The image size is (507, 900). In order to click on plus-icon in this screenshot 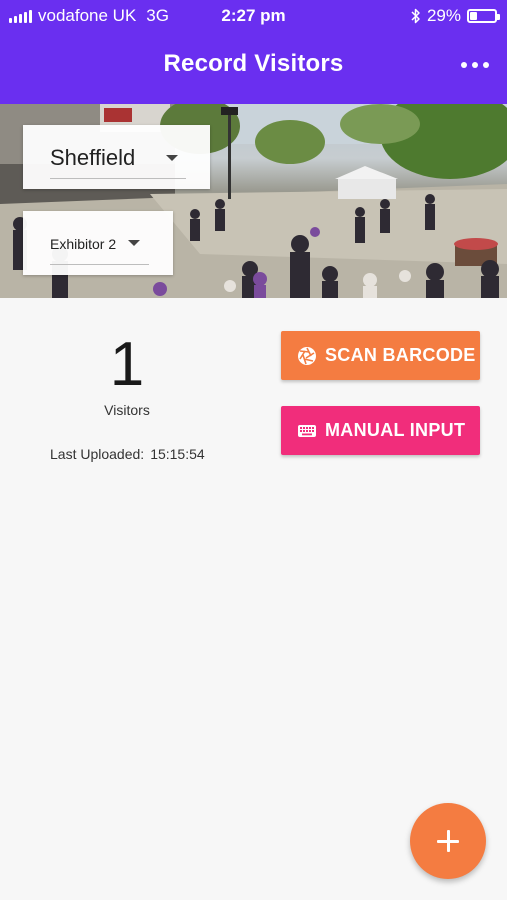, I will do `click(448, 841)`.